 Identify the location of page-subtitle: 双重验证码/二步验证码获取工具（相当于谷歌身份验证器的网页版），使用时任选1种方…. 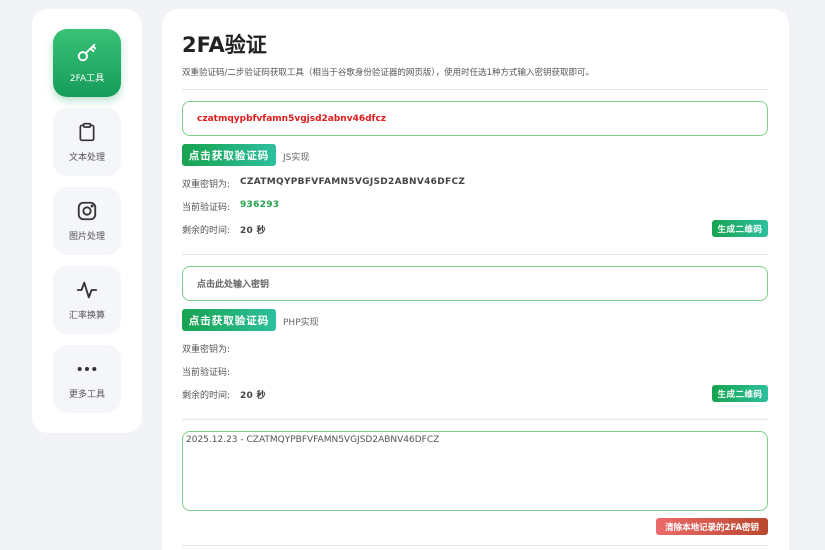
(388, 73).